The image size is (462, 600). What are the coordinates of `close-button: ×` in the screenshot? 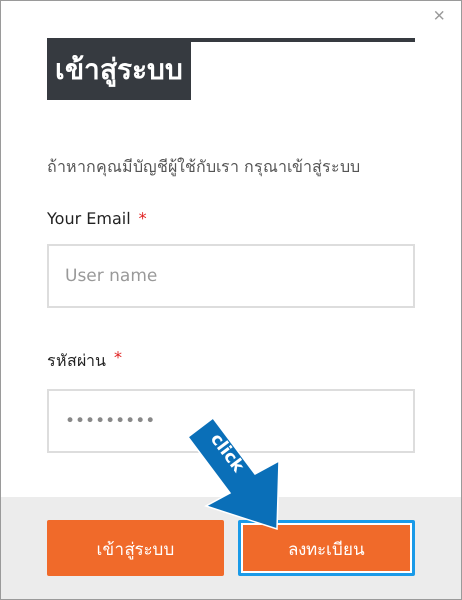 It's located at (439, 16).